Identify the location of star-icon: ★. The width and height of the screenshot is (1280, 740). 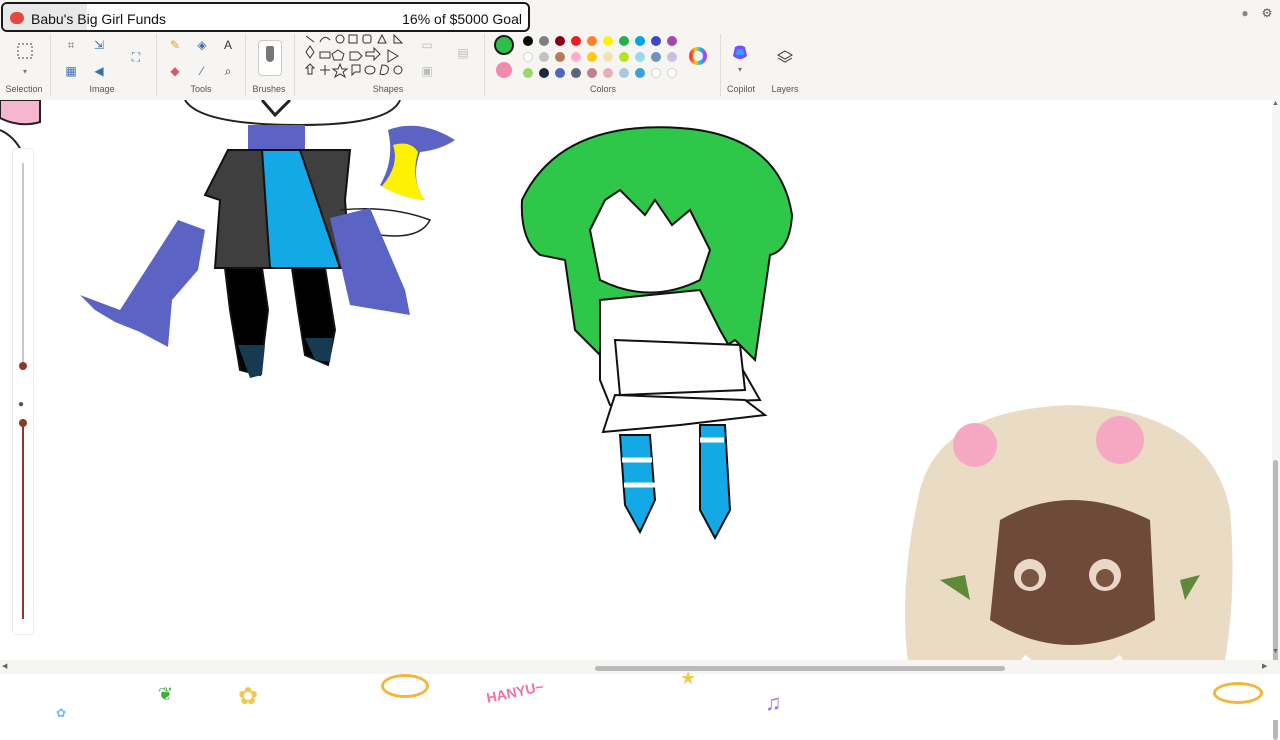
(688, 678).